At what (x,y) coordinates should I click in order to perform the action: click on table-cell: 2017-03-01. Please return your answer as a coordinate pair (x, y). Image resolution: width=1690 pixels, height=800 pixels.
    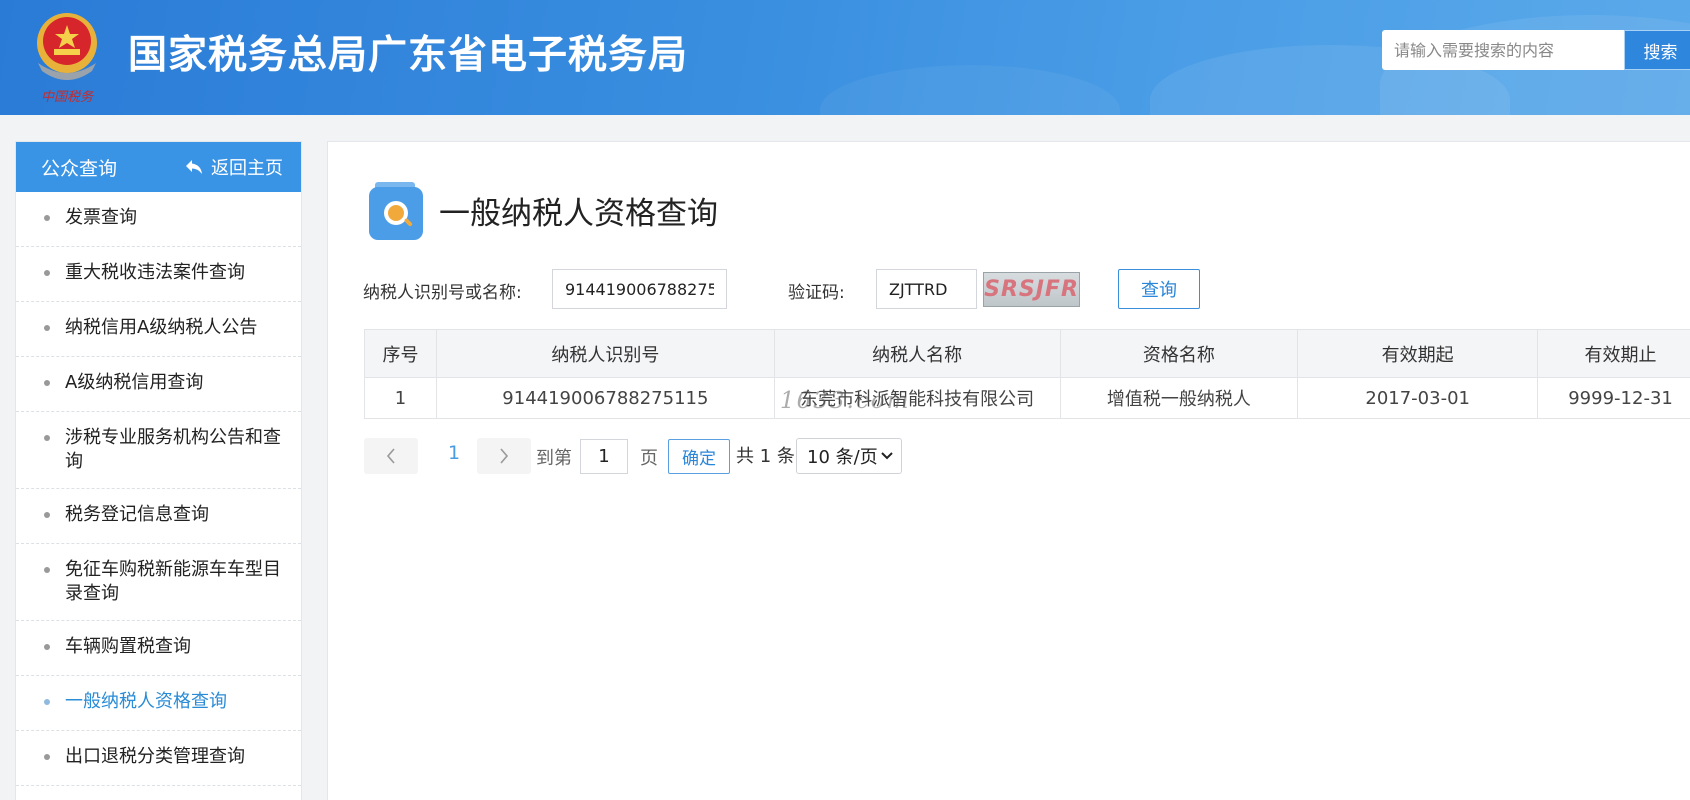
    Looking at the image, I should click on (1418, 398).